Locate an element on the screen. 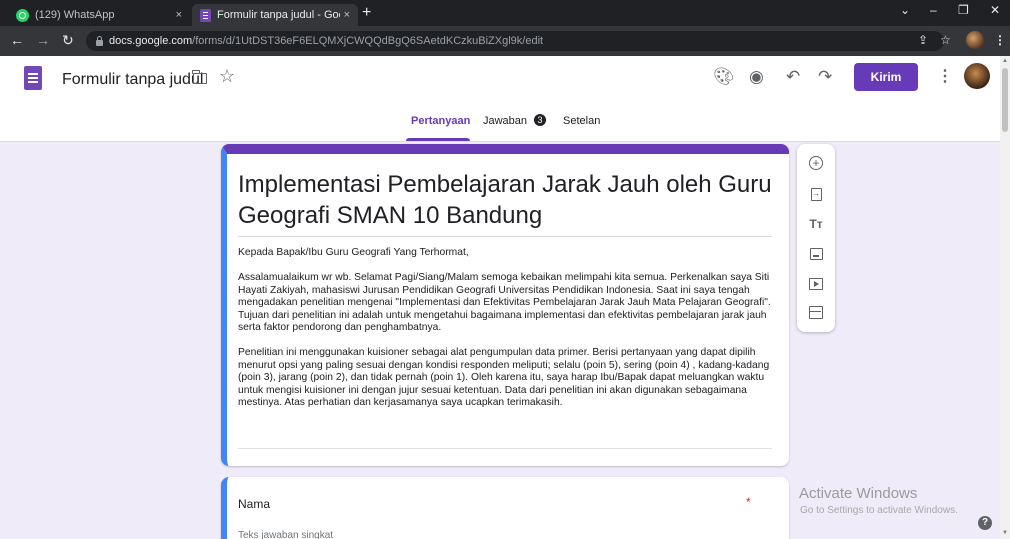 This screenshot has height=539, width=1010. question-label: Nama is located at coordinates (254, 504).